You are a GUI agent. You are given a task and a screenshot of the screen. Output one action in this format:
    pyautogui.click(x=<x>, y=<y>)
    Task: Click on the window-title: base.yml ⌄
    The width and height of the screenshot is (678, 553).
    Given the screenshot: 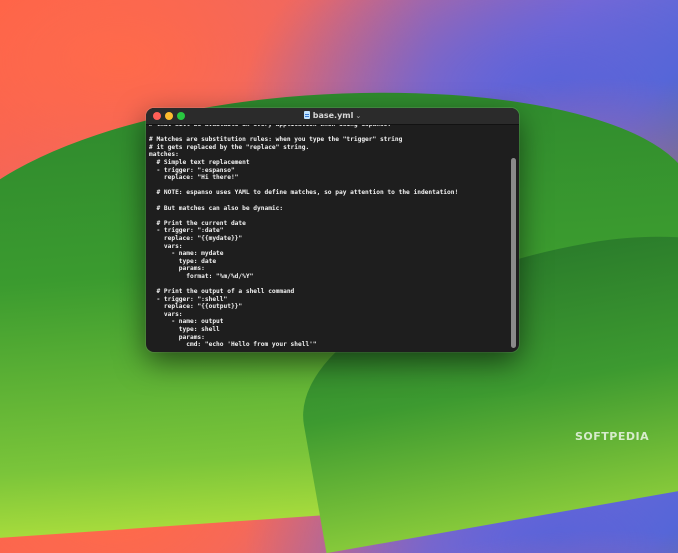 What is the action you would take?
    pyautogui.click(x=332, y=116)
    